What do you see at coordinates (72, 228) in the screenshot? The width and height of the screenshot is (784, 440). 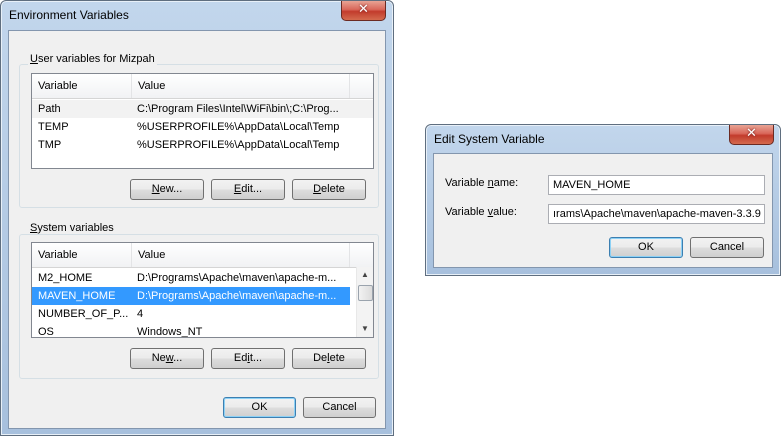 I see `system-variables-label: System variables` at bounding box center [72, 228].